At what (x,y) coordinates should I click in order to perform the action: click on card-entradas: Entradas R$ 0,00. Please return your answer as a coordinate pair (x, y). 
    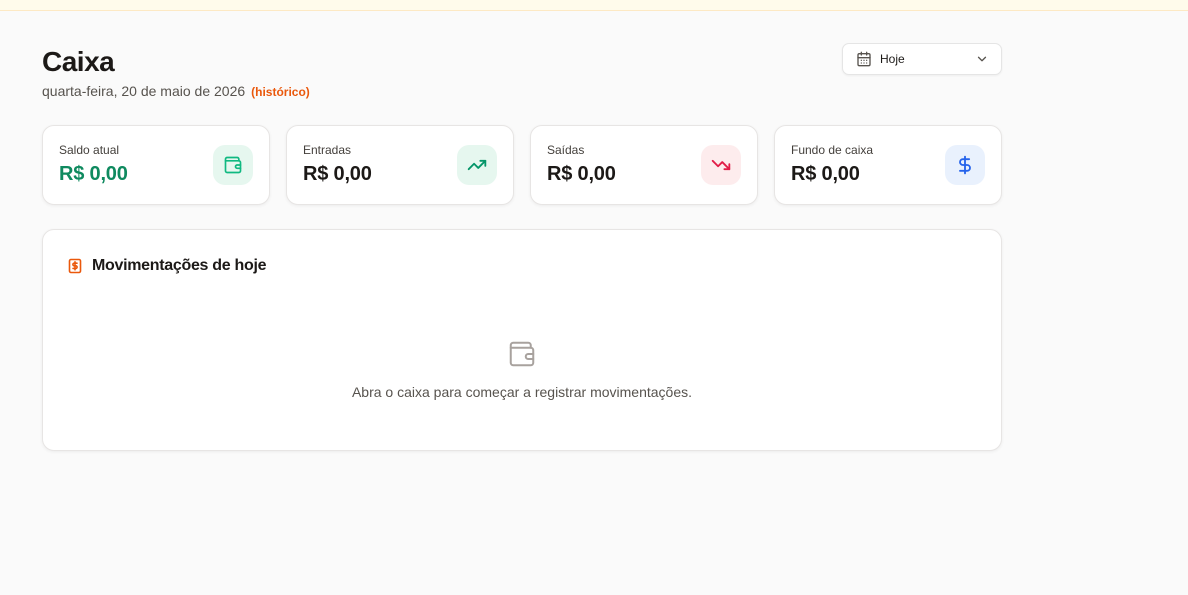
    Looking at the image, I should click on (400, 165).